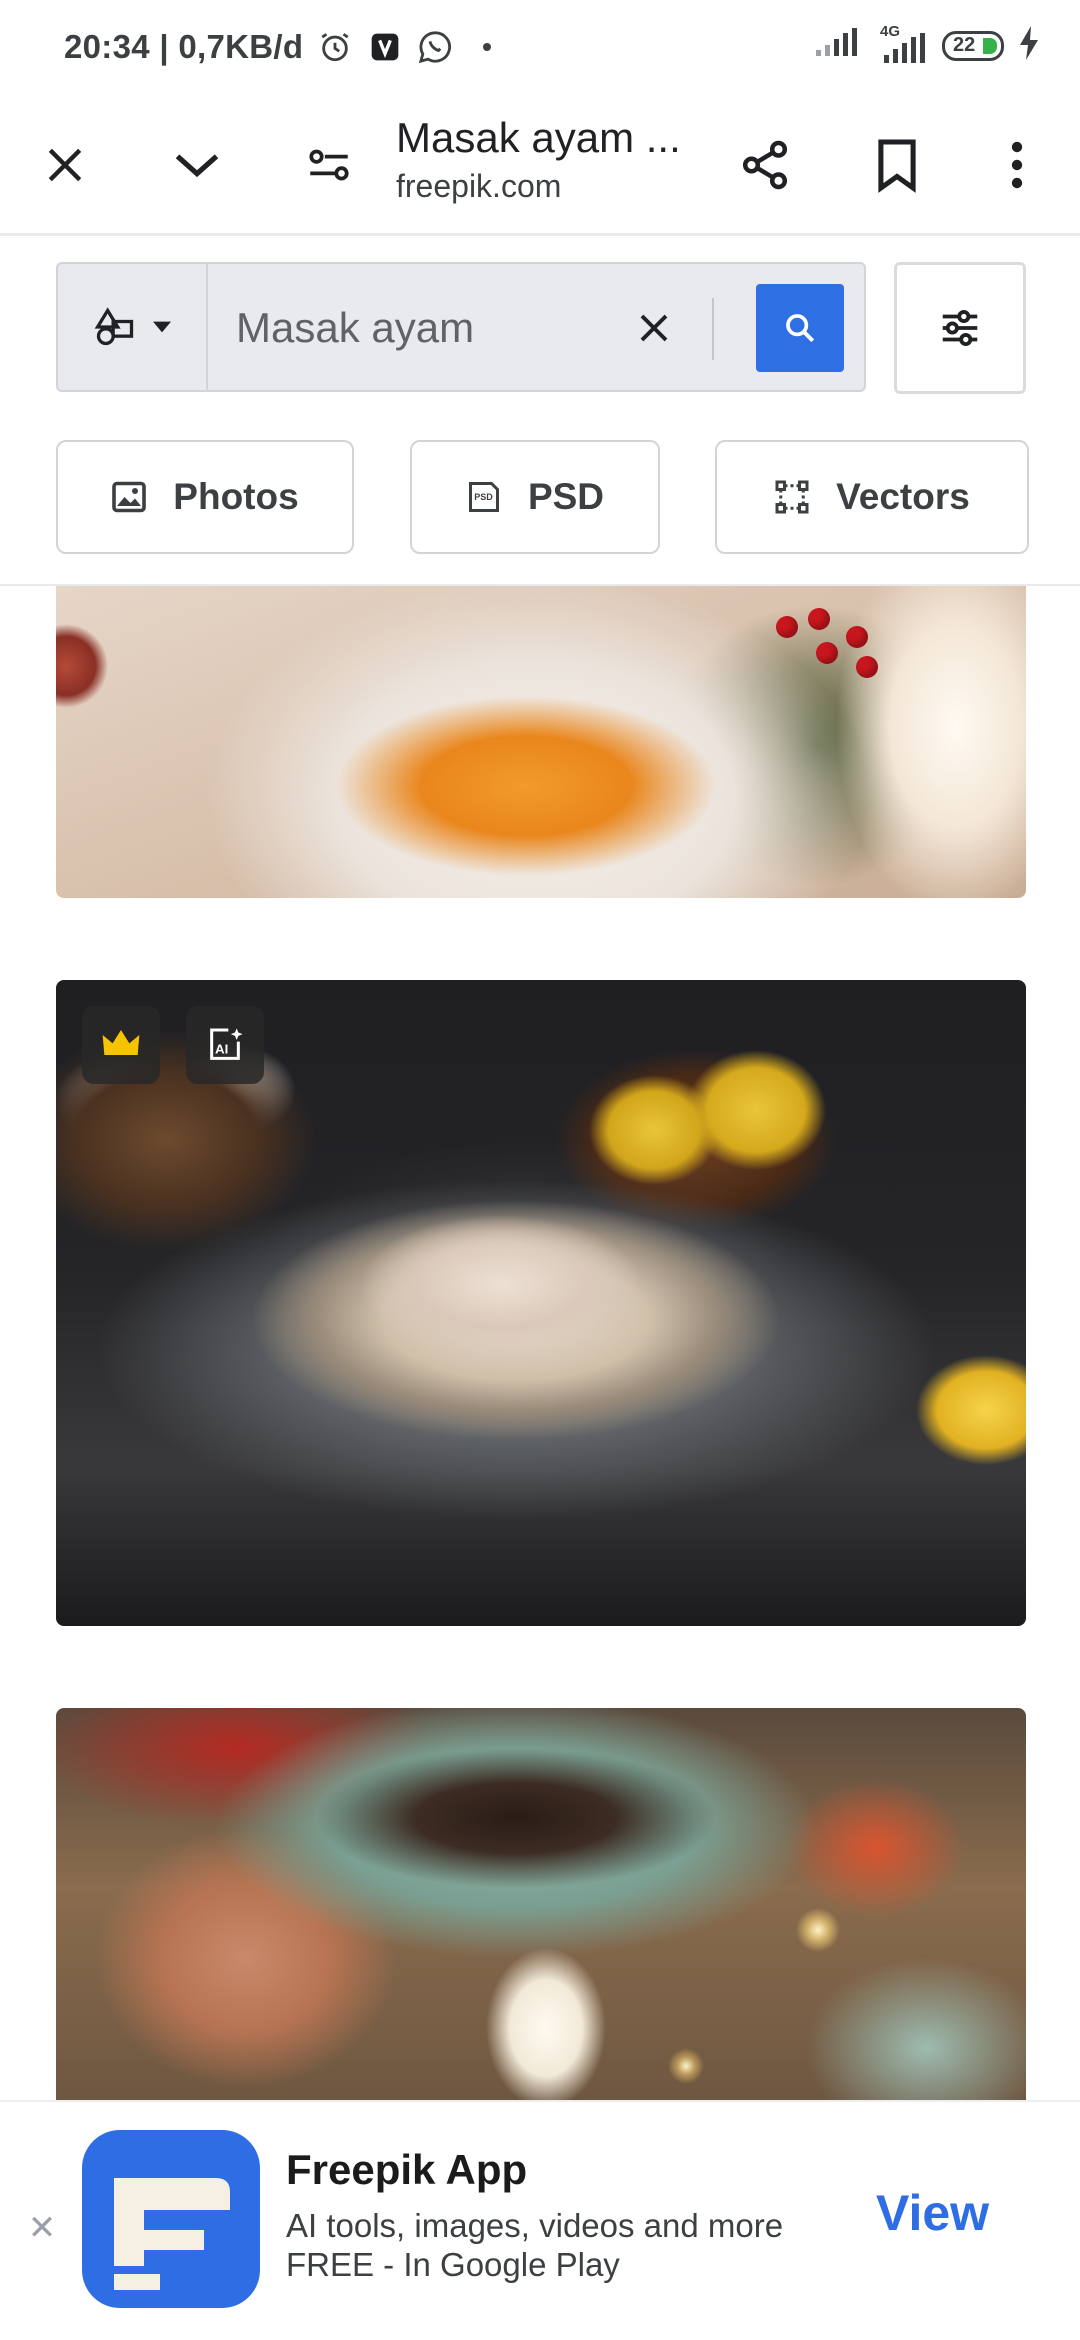 This screenshot has width=1080, height=2340. Describe the element at coordinates (184, 46) in the screenshot. I see `status-time-speed: 20:34 | 0,7KB/d` at that location.